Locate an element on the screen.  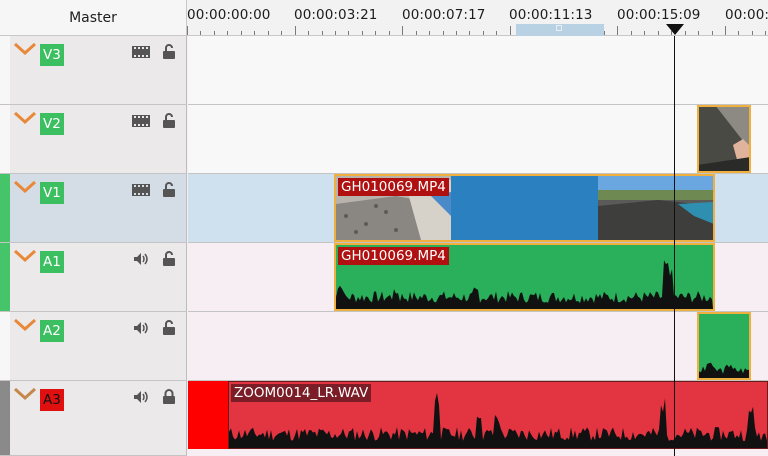
clip-a1-audio: GH010069.MP4 is located at coordinates (524, 277).